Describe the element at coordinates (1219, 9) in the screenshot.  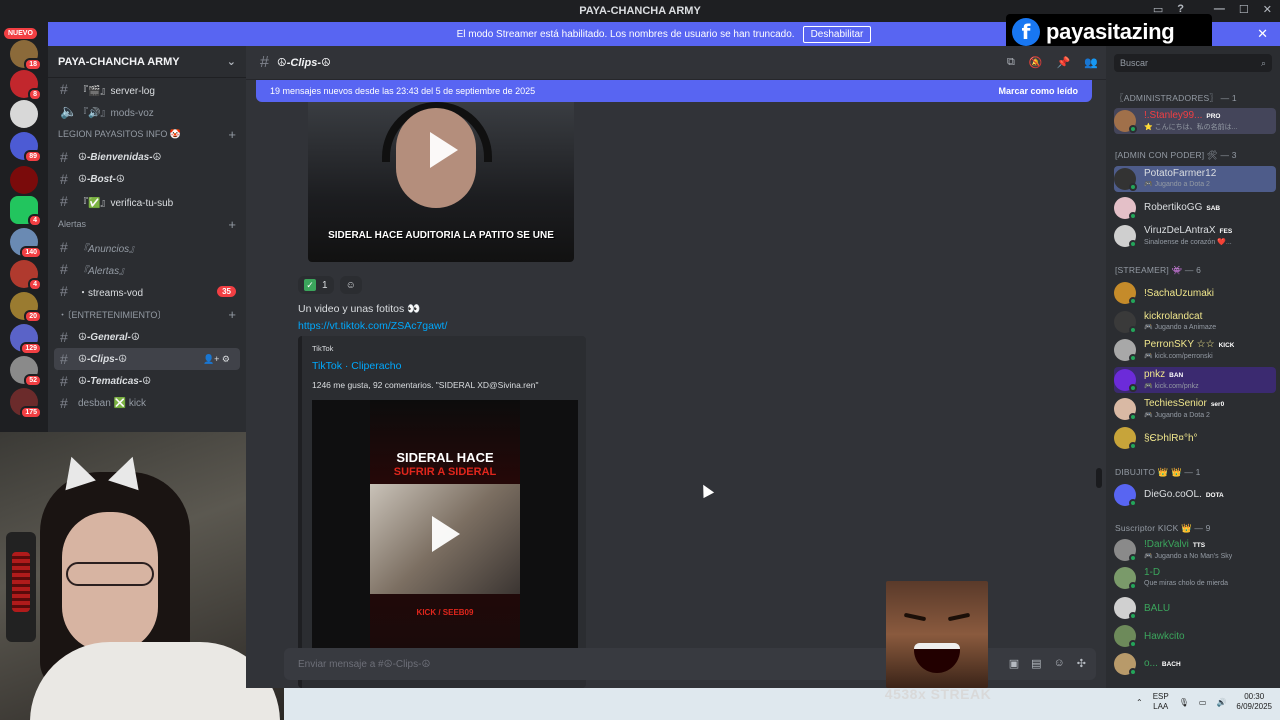
I see `minimize-icon: —` at that location.